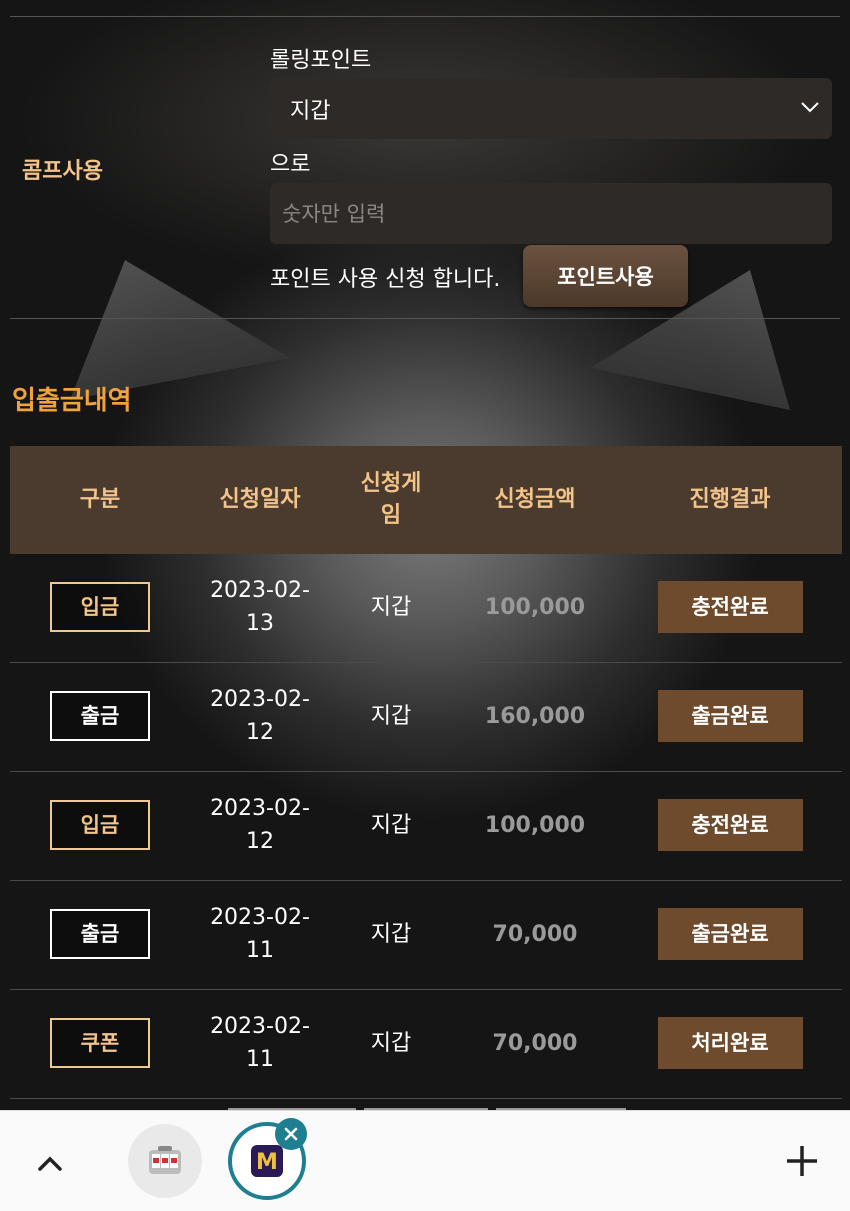  I want to click on plus-icon, so click(802, 1161).